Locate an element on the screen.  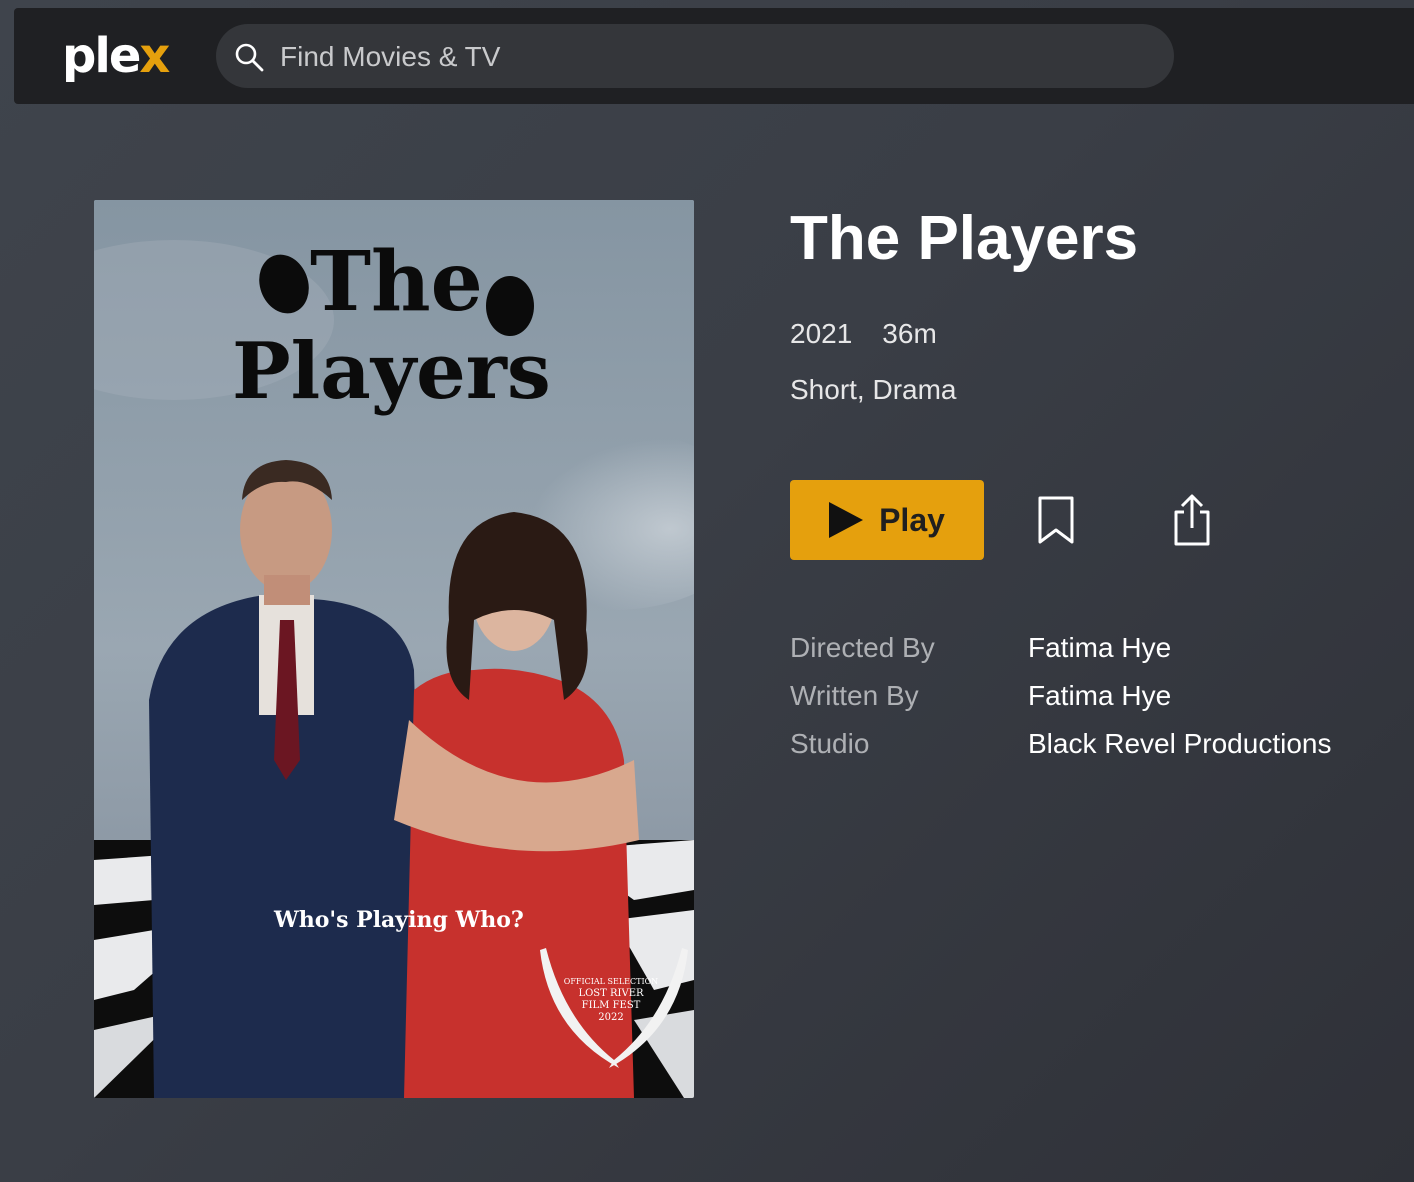
poster-title-line1: The is located at coordinates (396, 282).